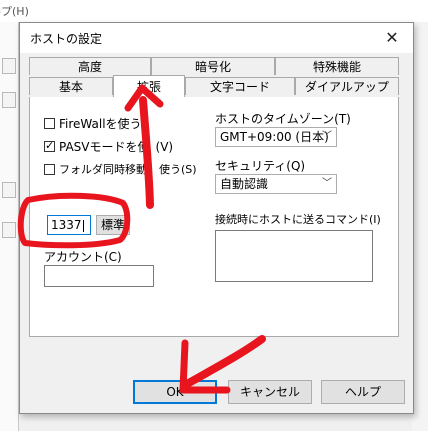  Describe the element at coordinates (49, 123) in the screenshot. I see `firewall-checkbox-box` at that location.